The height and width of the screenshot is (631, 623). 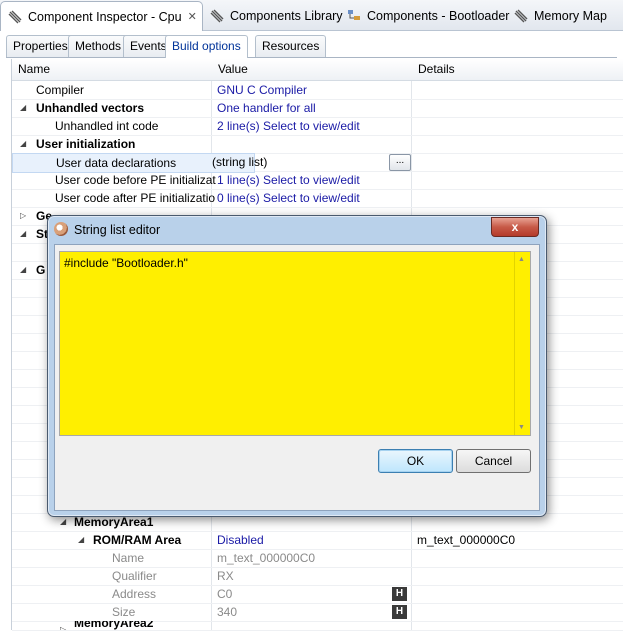 I want to click on dialog-title: String list editor, so click(x=117, y=230).